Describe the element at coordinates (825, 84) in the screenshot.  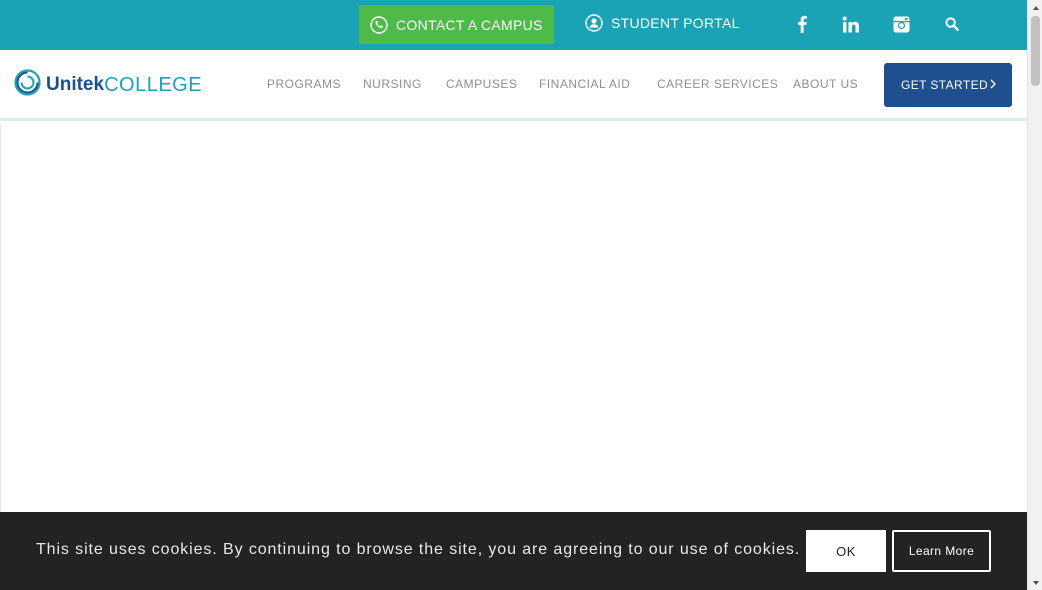
I see `nav-item-about-us: ABOUT US` at that location.